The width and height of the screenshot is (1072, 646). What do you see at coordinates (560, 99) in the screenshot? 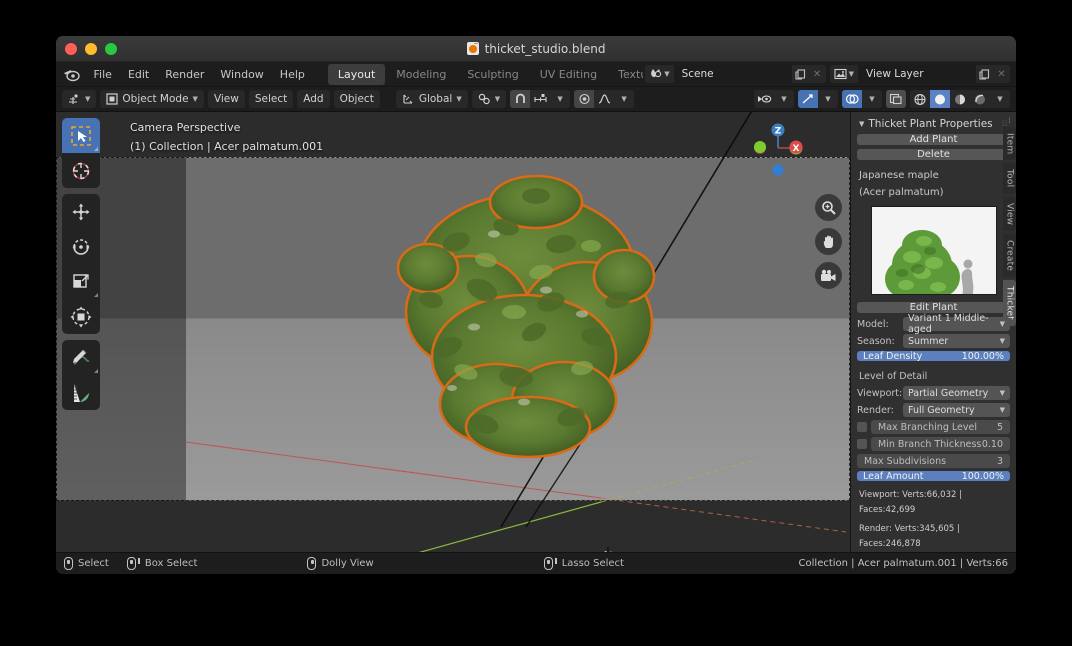
I see `snap-chevron-down-icon: ▼` at bounding box center [560, 99].